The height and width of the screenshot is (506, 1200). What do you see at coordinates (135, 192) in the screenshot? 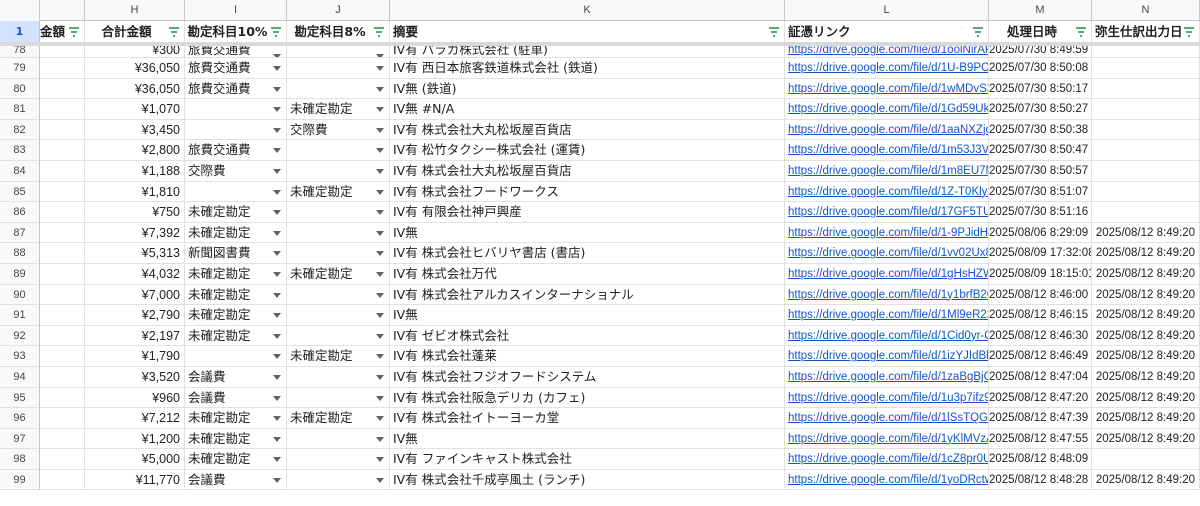
I see `cell-total-amount: ¥1,810` at bounding box center [135, 192].